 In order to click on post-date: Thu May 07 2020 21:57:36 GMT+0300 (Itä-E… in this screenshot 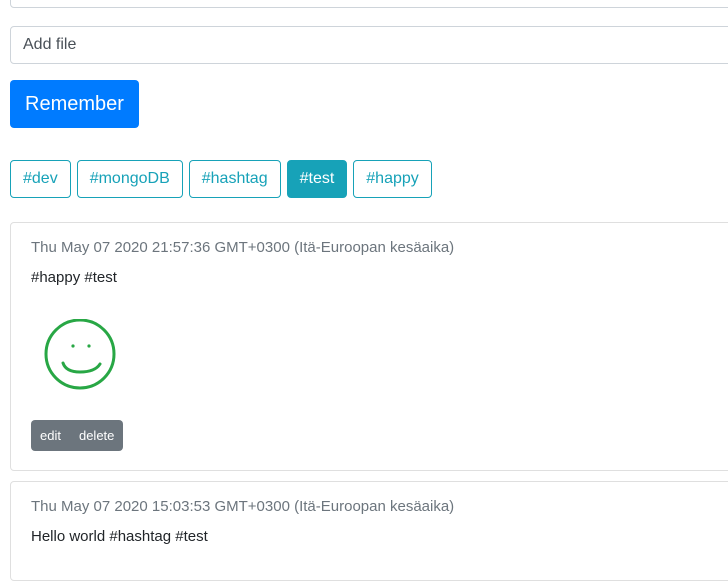, I will do `click(243, 247)`.